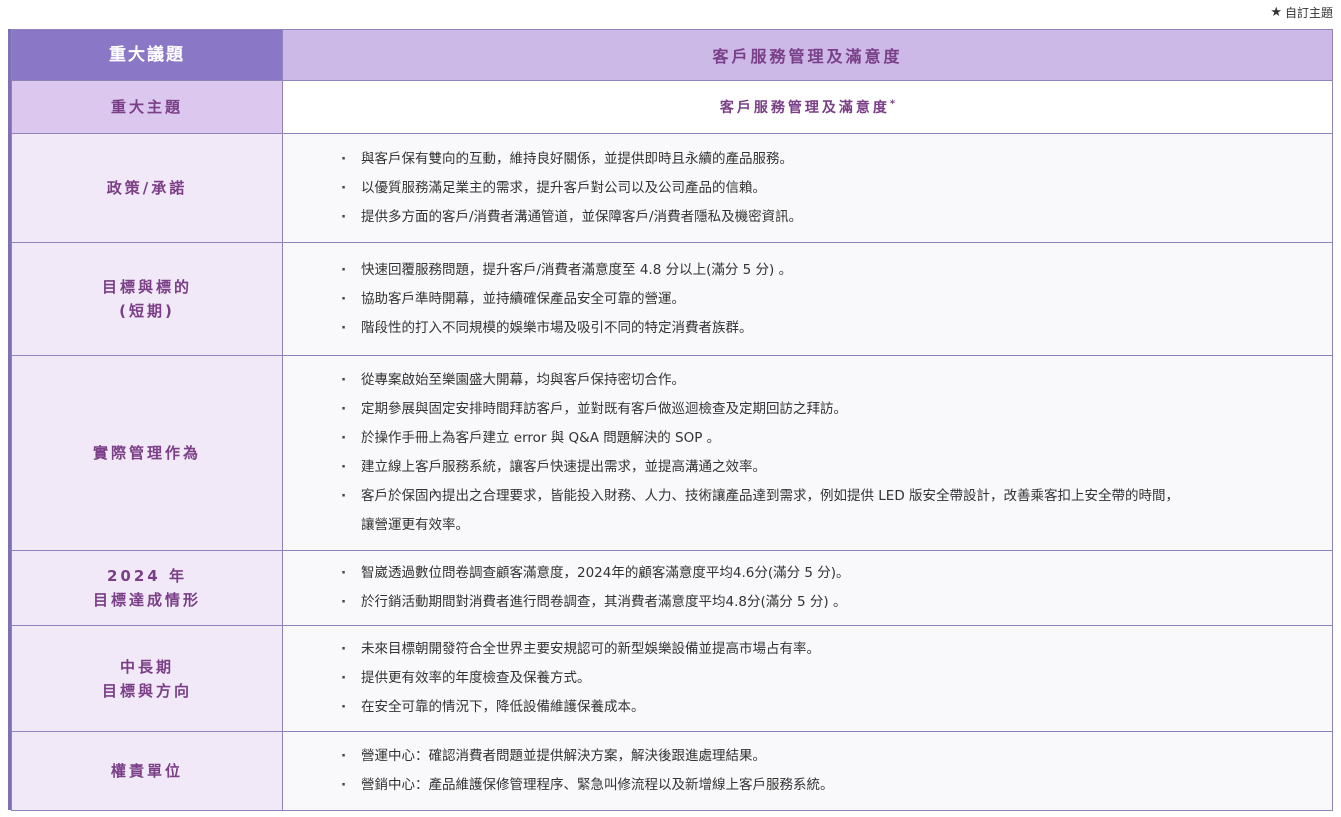 Image resolution: width=1341 pixels, height=817 pixels. Describe the element at coordinates (147, 588) in the screenshot. I see `row-label-2024-results: 2024 年 目標達成情形` at that location.